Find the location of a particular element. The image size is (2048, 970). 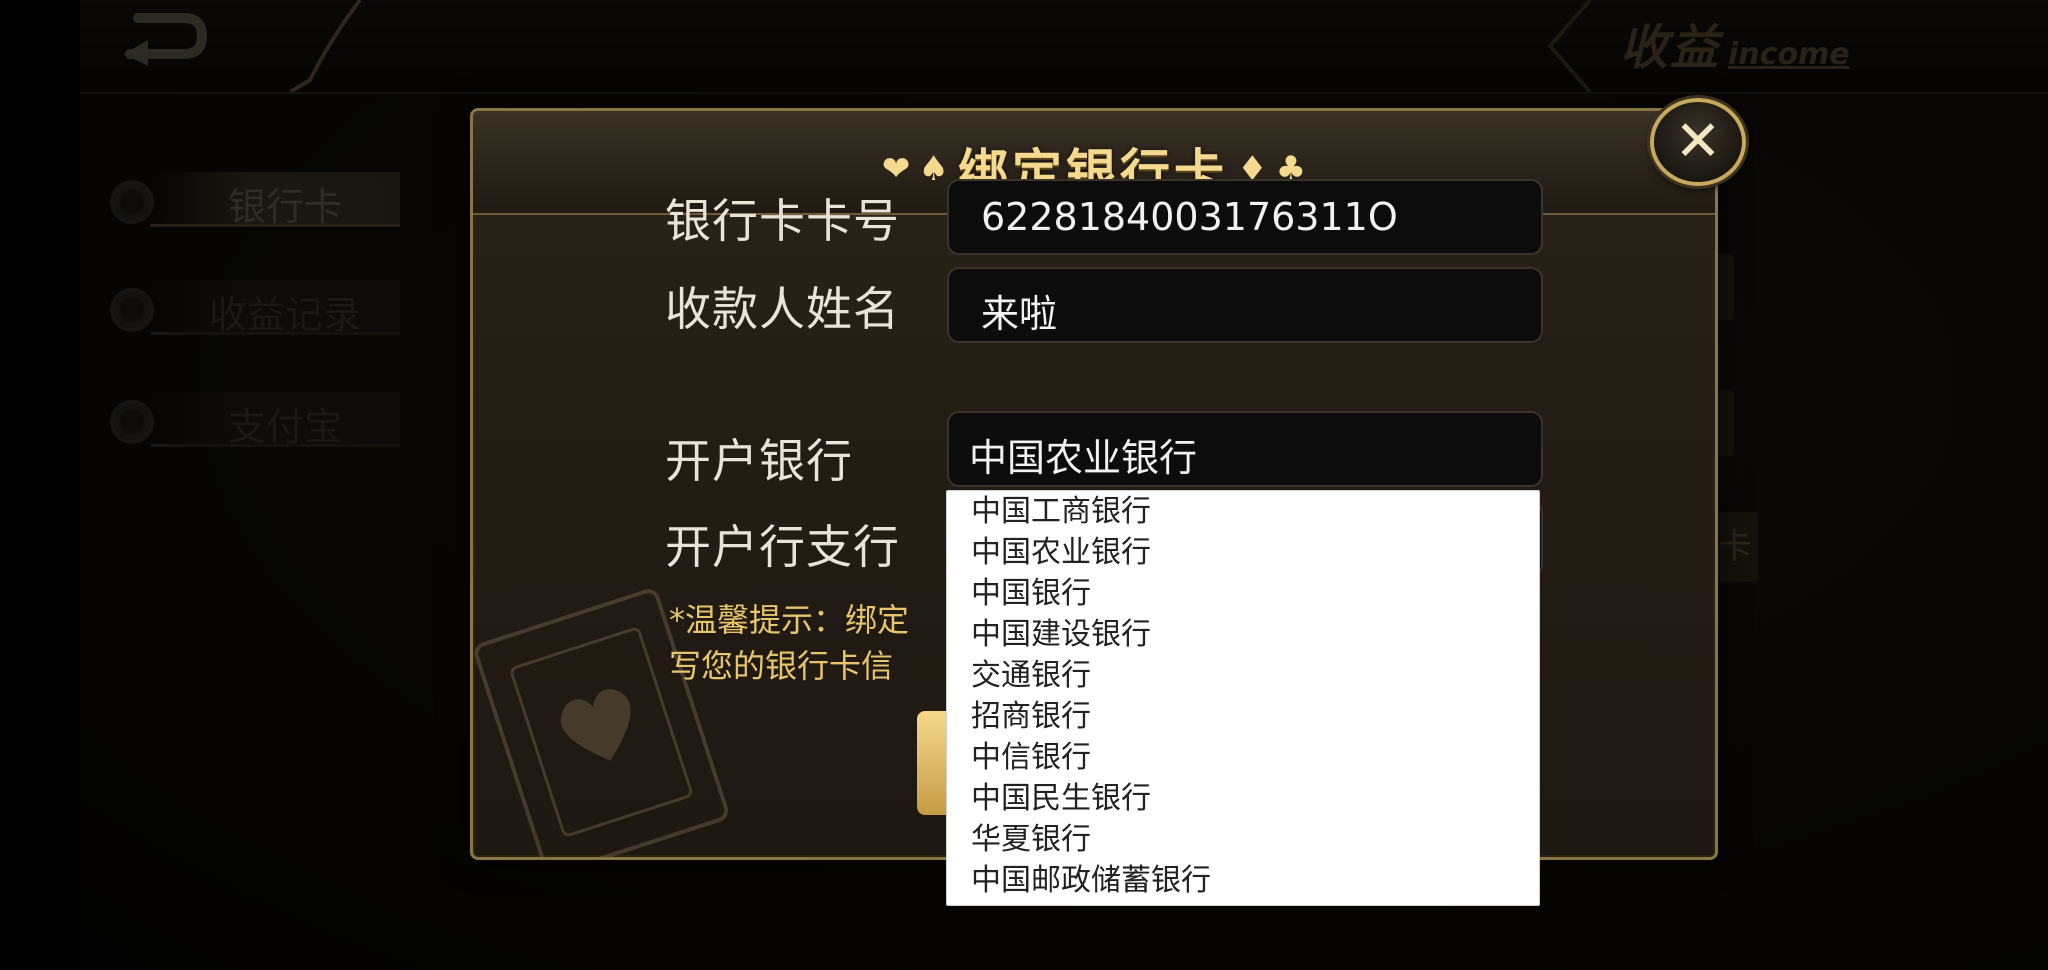

card-number-label: 银行卡卡号 is located at coordinates (782, 221).